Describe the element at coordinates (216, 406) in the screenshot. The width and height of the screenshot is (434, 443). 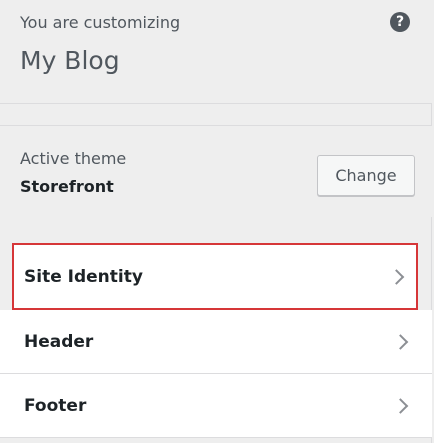
I see `menu-item-footer: Footer` at that location.